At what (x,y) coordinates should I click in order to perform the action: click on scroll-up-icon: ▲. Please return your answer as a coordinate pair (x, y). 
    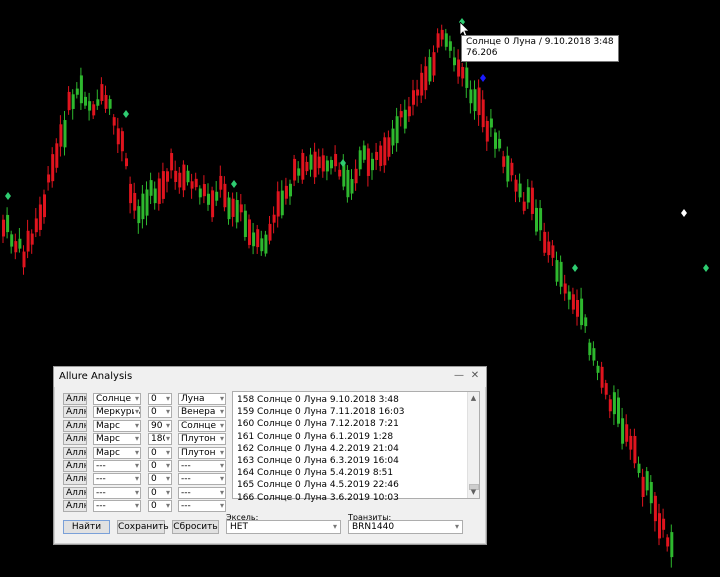
    Looking at the image, I should click on (473, 398).